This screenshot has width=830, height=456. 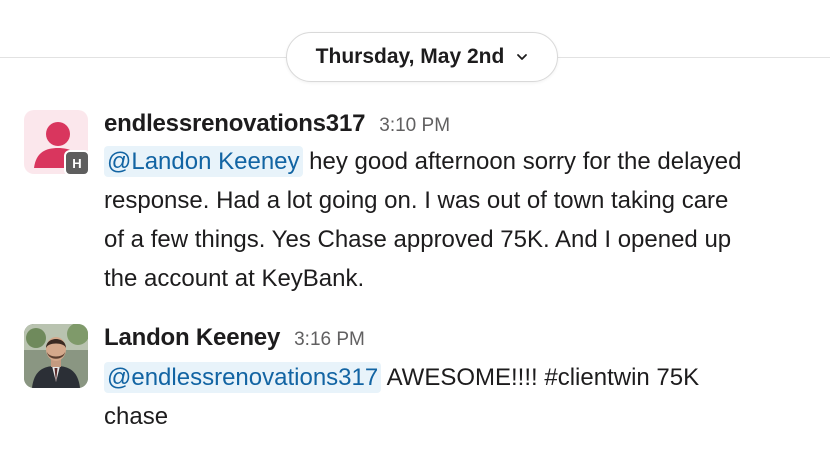 I want to click on message-header: Landon Keeney 3:16 PM, so click(x=234, y=338).